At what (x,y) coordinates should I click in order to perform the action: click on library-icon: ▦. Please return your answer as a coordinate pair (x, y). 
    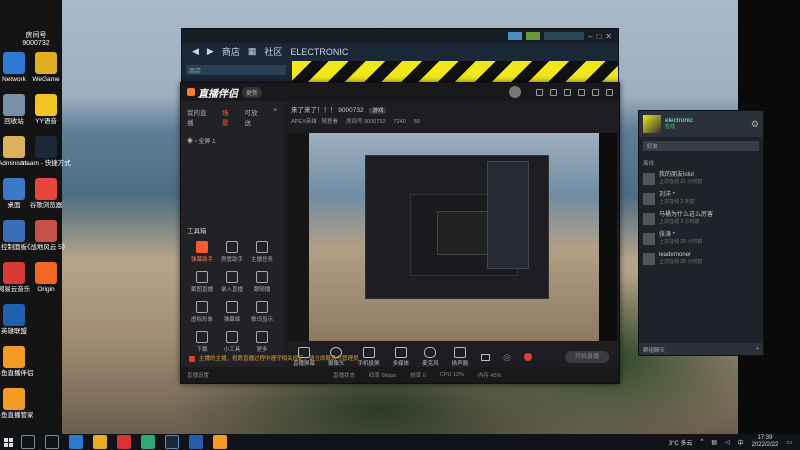
    Looking at the image, I should click on (252, 51).